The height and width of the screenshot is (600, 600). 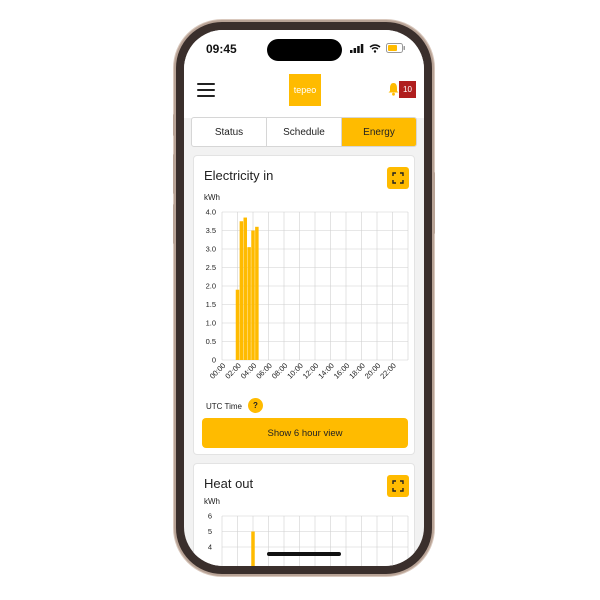 What do you see at coordinates (308, 539) in the screenshot?
I see `heat-chart: 4 5 6` at bounding box center [308, 539].